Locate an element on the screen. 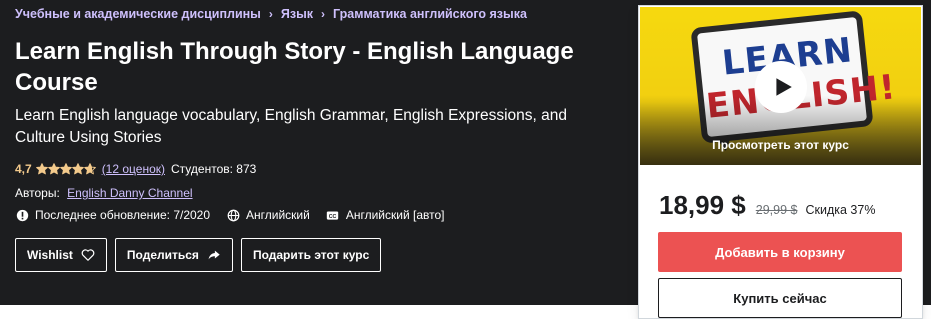 The width and height of the screenshot is (931, 319). last-updated-text: Последнее обновление: 7/2020 is located at coordinates (123, 215).